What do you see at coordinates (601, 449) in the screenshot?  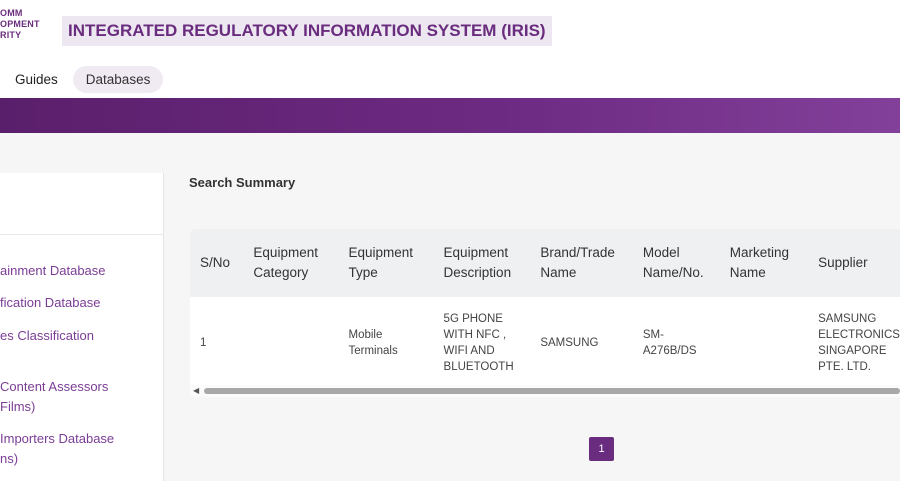 I see `pagination-page-button: 1` at bounding box center [601, 449].